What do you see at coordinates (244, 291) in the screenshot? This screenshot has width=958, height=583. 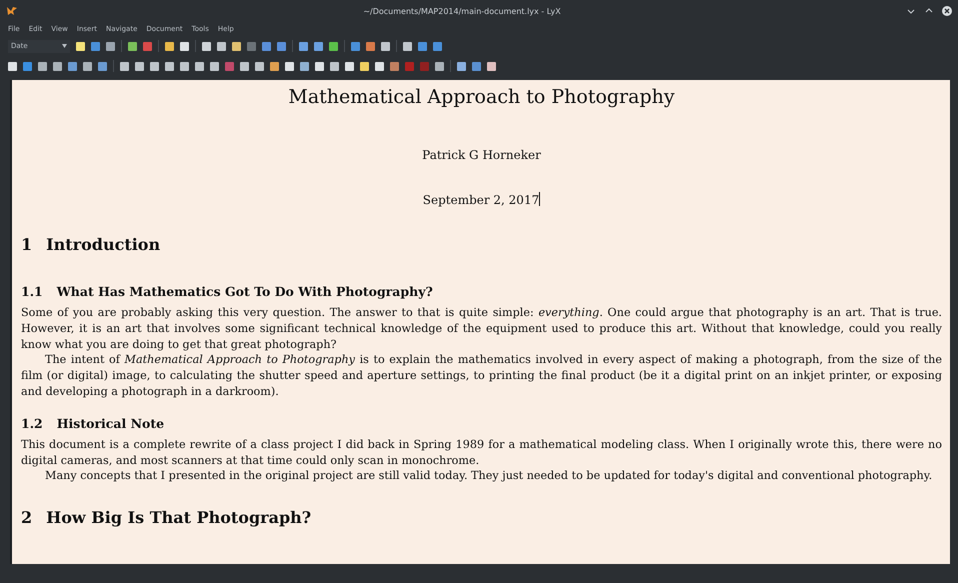 I see `subsection-heading: What Has Mathematics Got To Do With Photography?` at bounding box center [244, 291].